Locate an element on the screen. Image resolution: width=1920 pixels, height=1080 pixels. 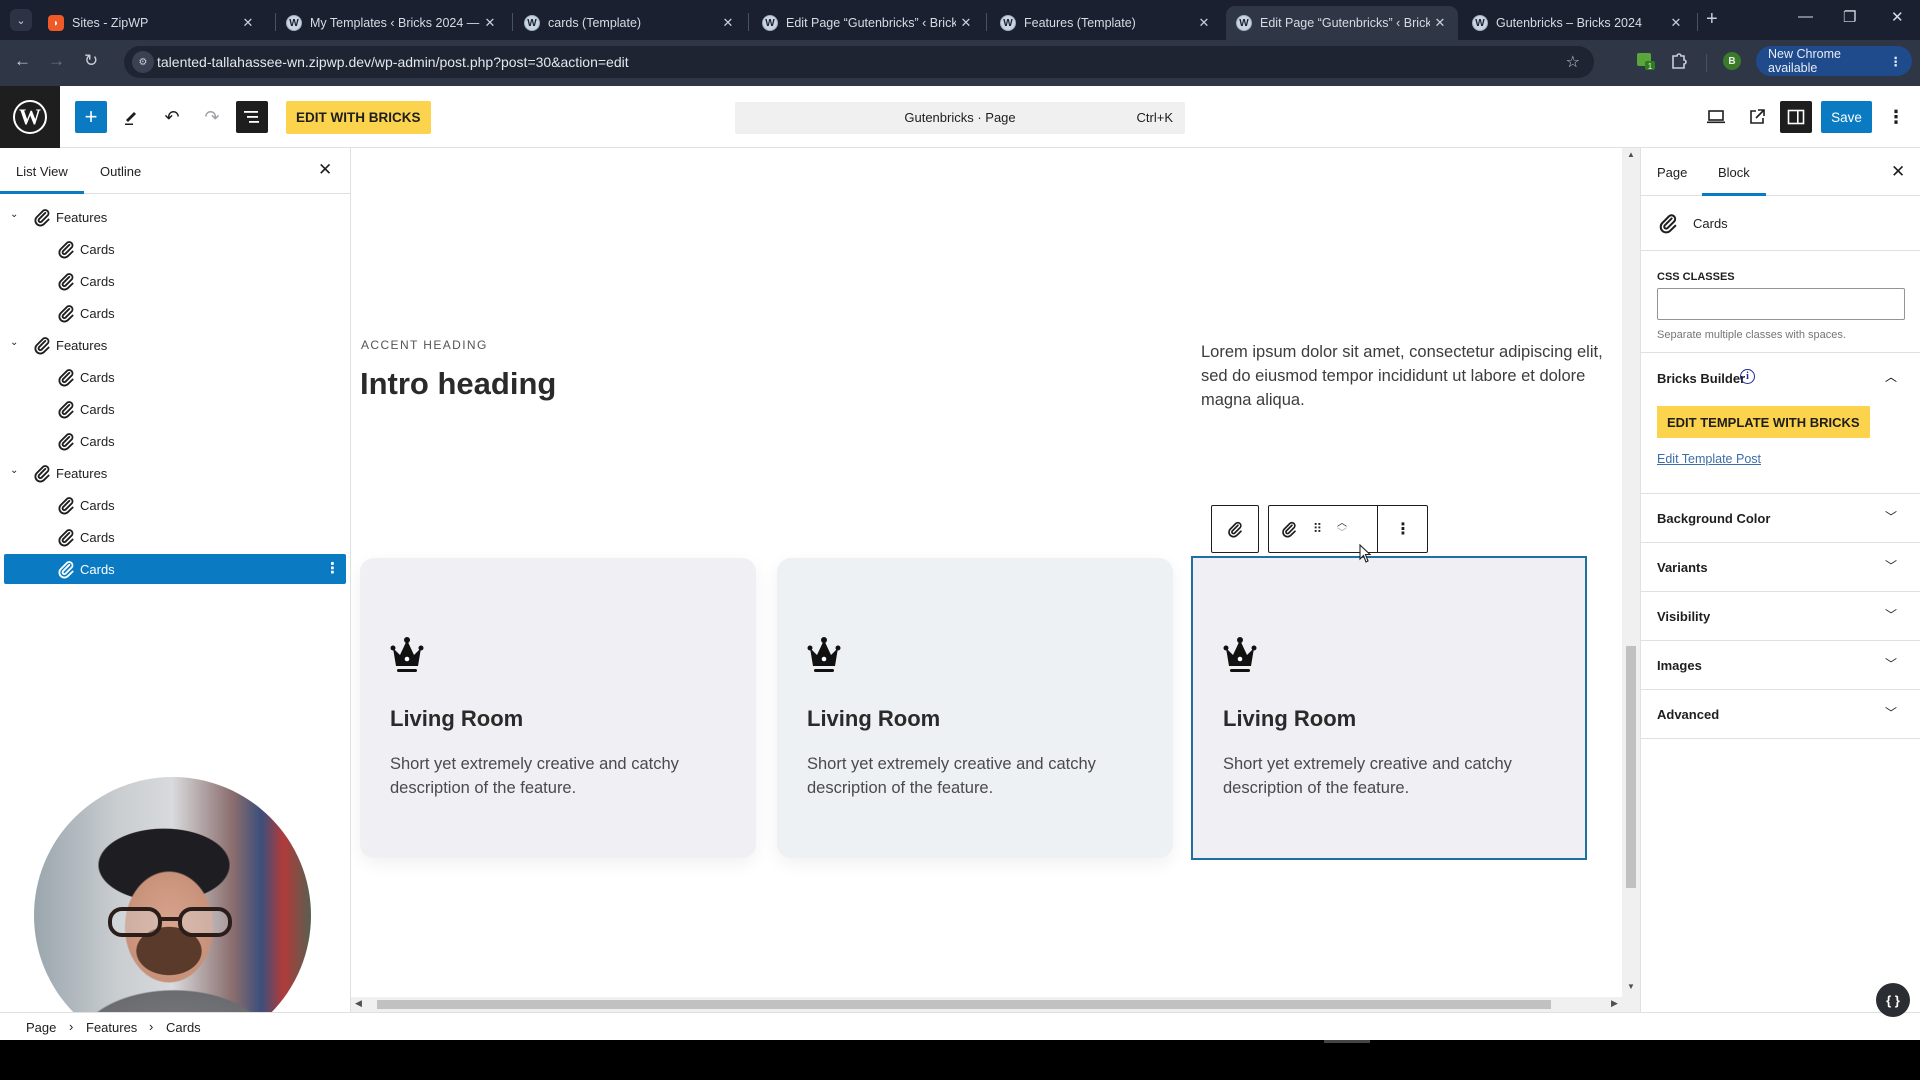
horizontal-scrollbar: ◀ ▶ is located at coordinates (995, 1004).